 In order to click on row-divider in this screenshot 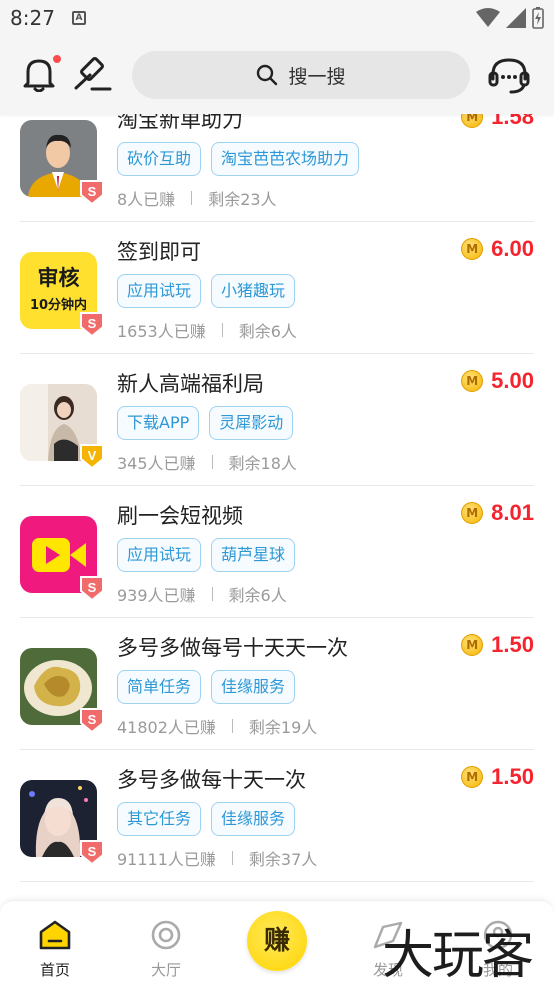, I will do `click(277, 881)`.